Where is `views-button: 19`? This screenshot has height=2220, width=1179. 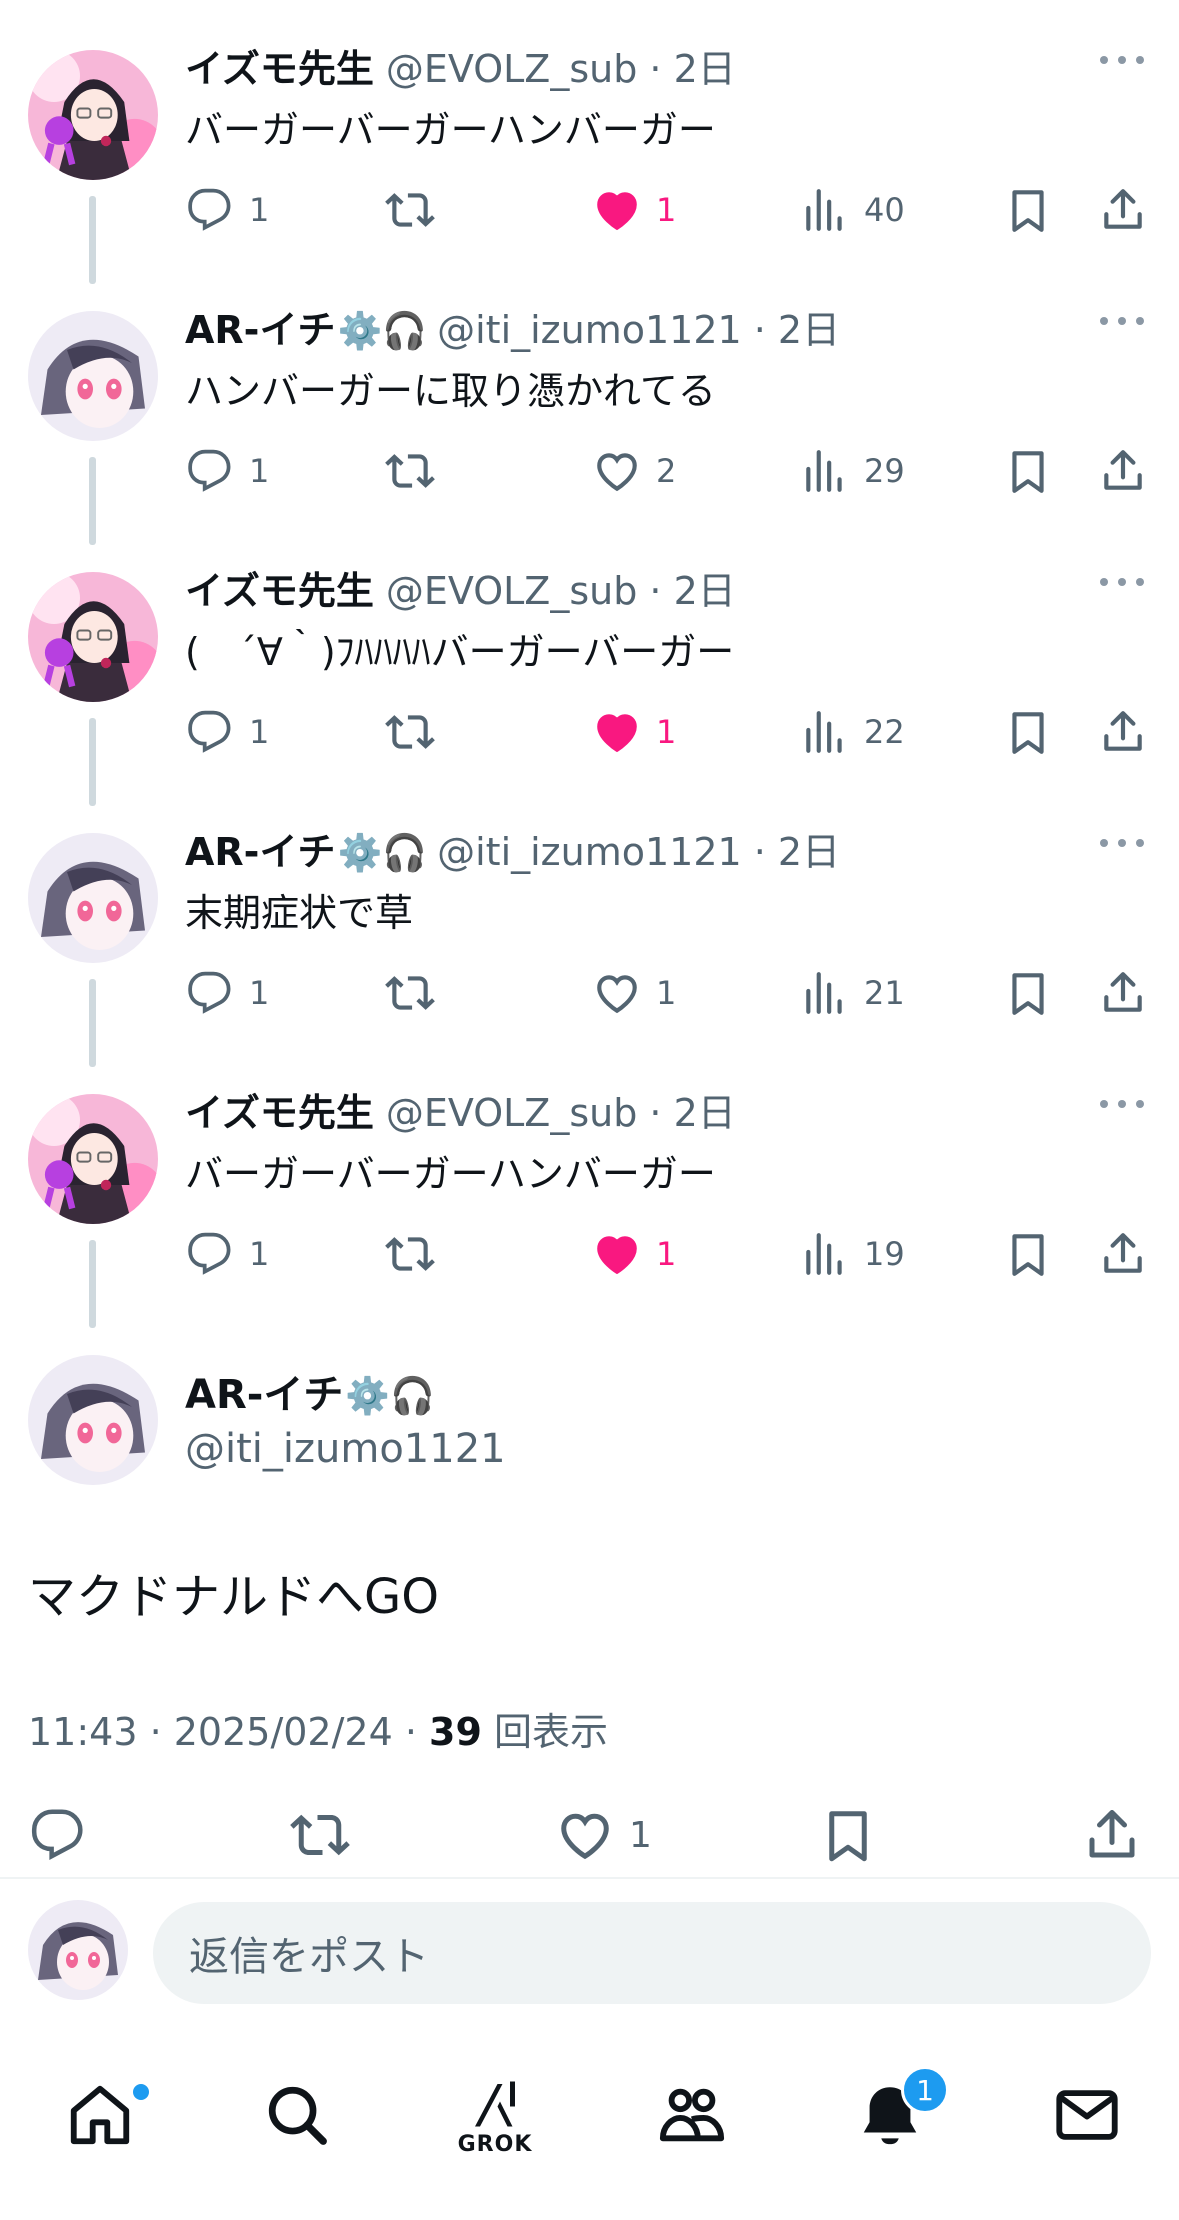
views-button: 19 is located at coordinates (852, 1254).